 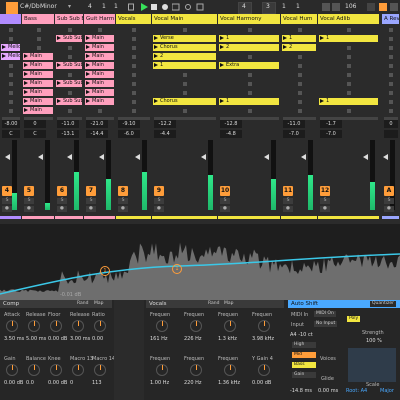 I want to click on track-header: Vocal Adlib, so click(x=348, y=19).